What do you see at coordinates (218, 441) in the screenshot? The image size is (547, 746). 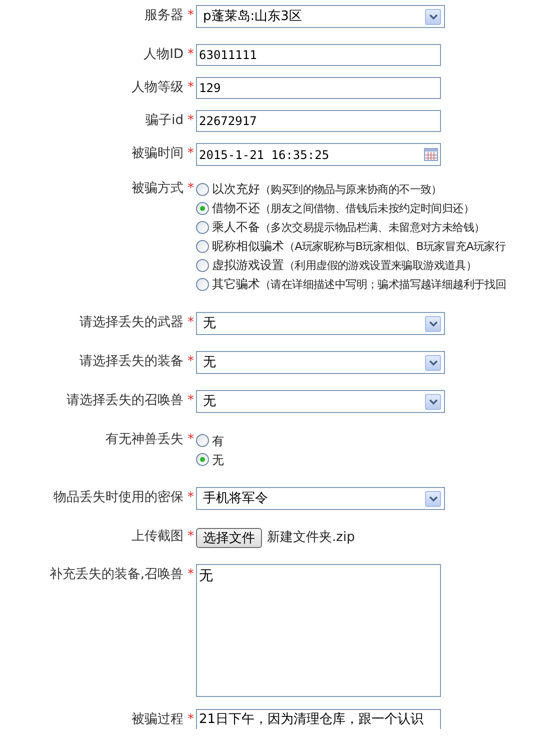 I see `option-label: 有` at bounding box center [218, 441].